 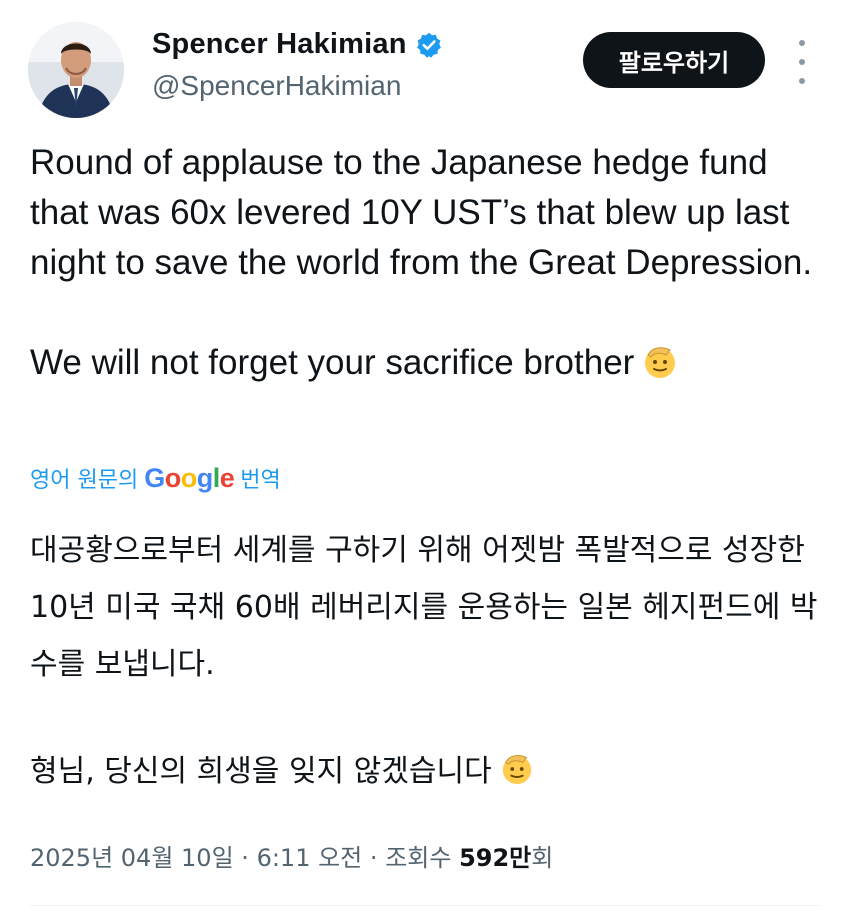 I want to click on views-suffix: 회, so click(x=542, y=858).